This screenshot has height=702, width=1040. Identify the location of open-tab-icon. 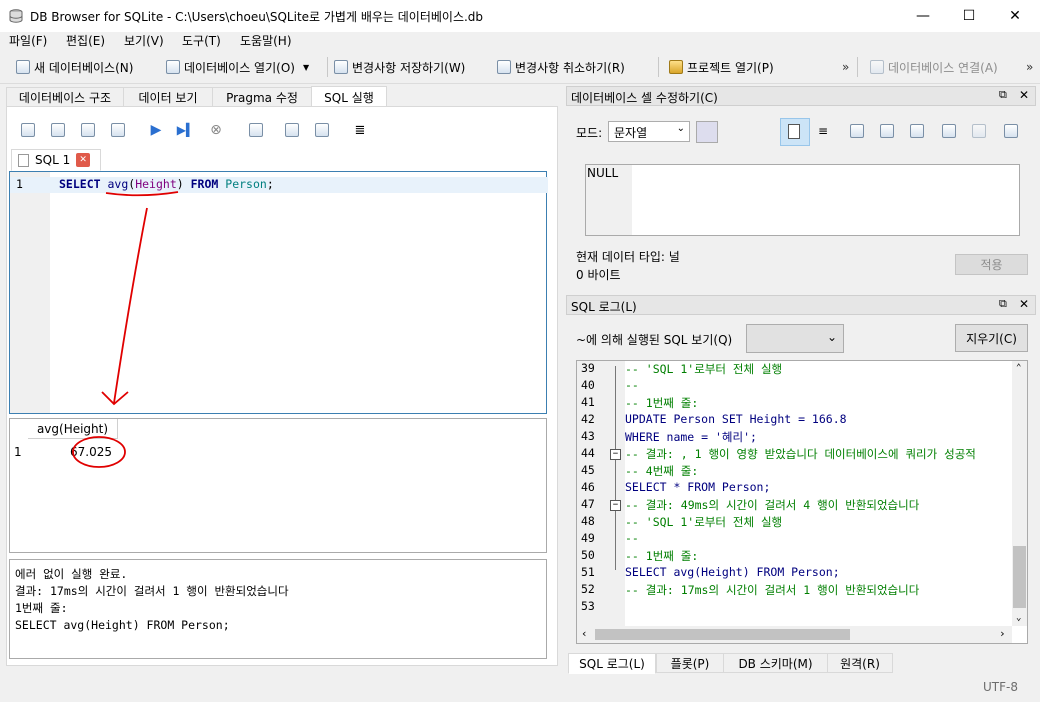
(28, 130).